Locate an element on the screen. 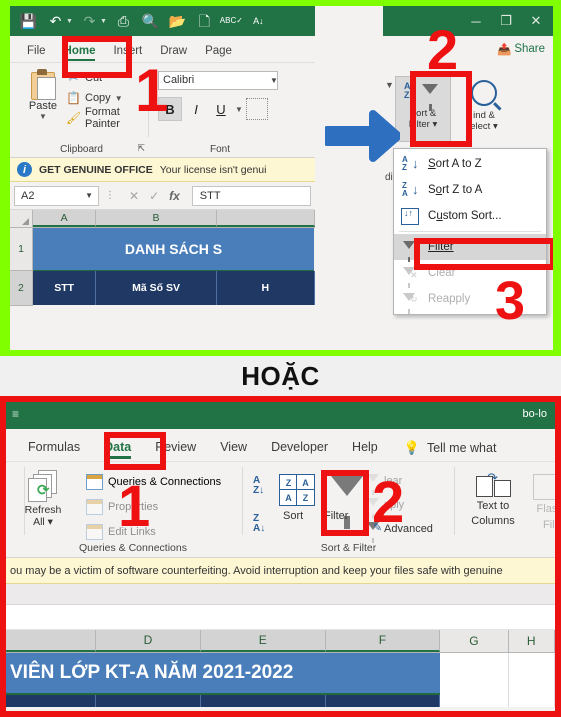 The height and width of the screenshot is (717, 561). queries-group-label: Queries & Connections is located at coordinates (133, 548).